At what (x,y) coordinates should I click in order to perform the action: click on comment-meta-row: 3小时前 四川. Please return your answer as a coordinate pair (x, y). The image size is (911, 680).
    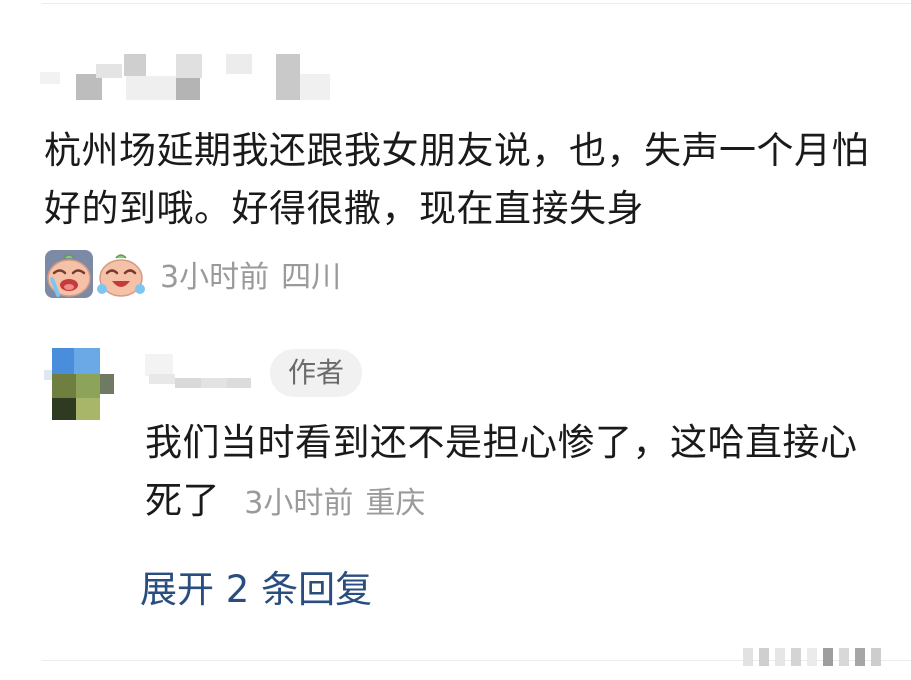
    Looking at the image, I should click on (192, 274).